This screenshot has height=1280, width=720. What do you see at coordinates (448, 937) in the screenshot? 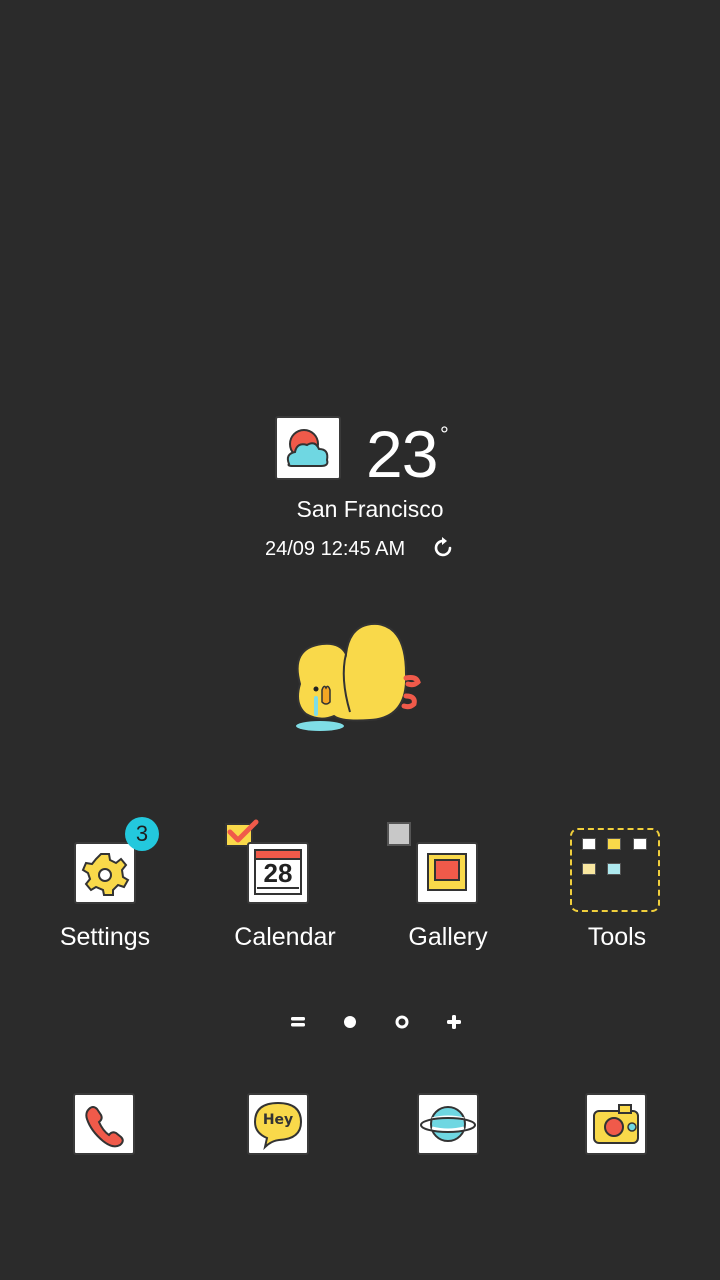
I see `app-label: Gallery` at bounding box center [448, 937].